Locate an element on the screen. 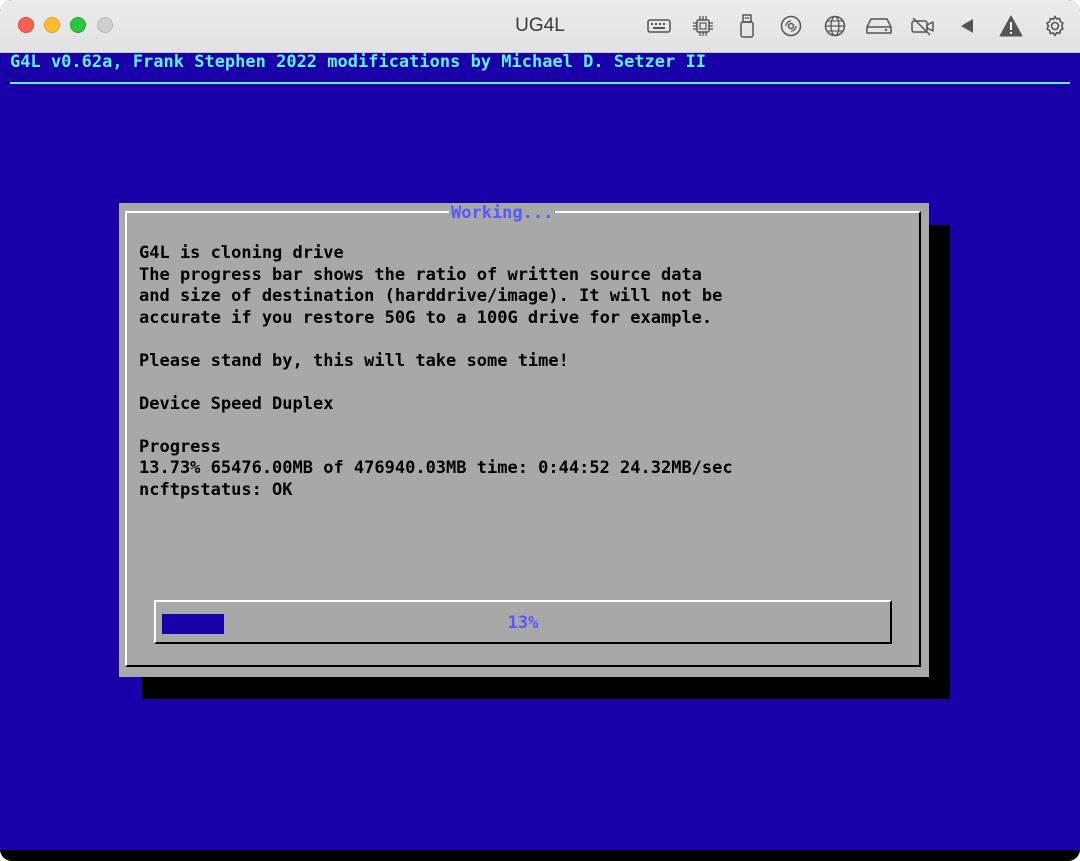 This screenshot has width=1080, height=861. globe-icon is located at coordinates (835, 26).